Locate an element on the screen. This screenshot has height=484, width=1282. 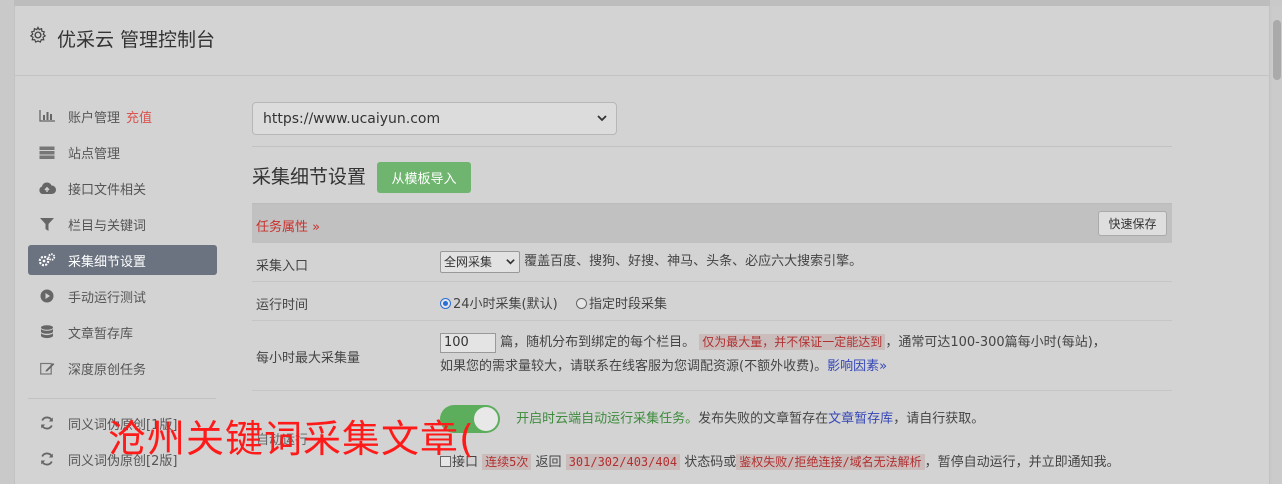
entry-description: 覆盖百度、搜狗、好搜、神马、头条、必应六大搜索引擎。 is located at coordinates (693, 261).